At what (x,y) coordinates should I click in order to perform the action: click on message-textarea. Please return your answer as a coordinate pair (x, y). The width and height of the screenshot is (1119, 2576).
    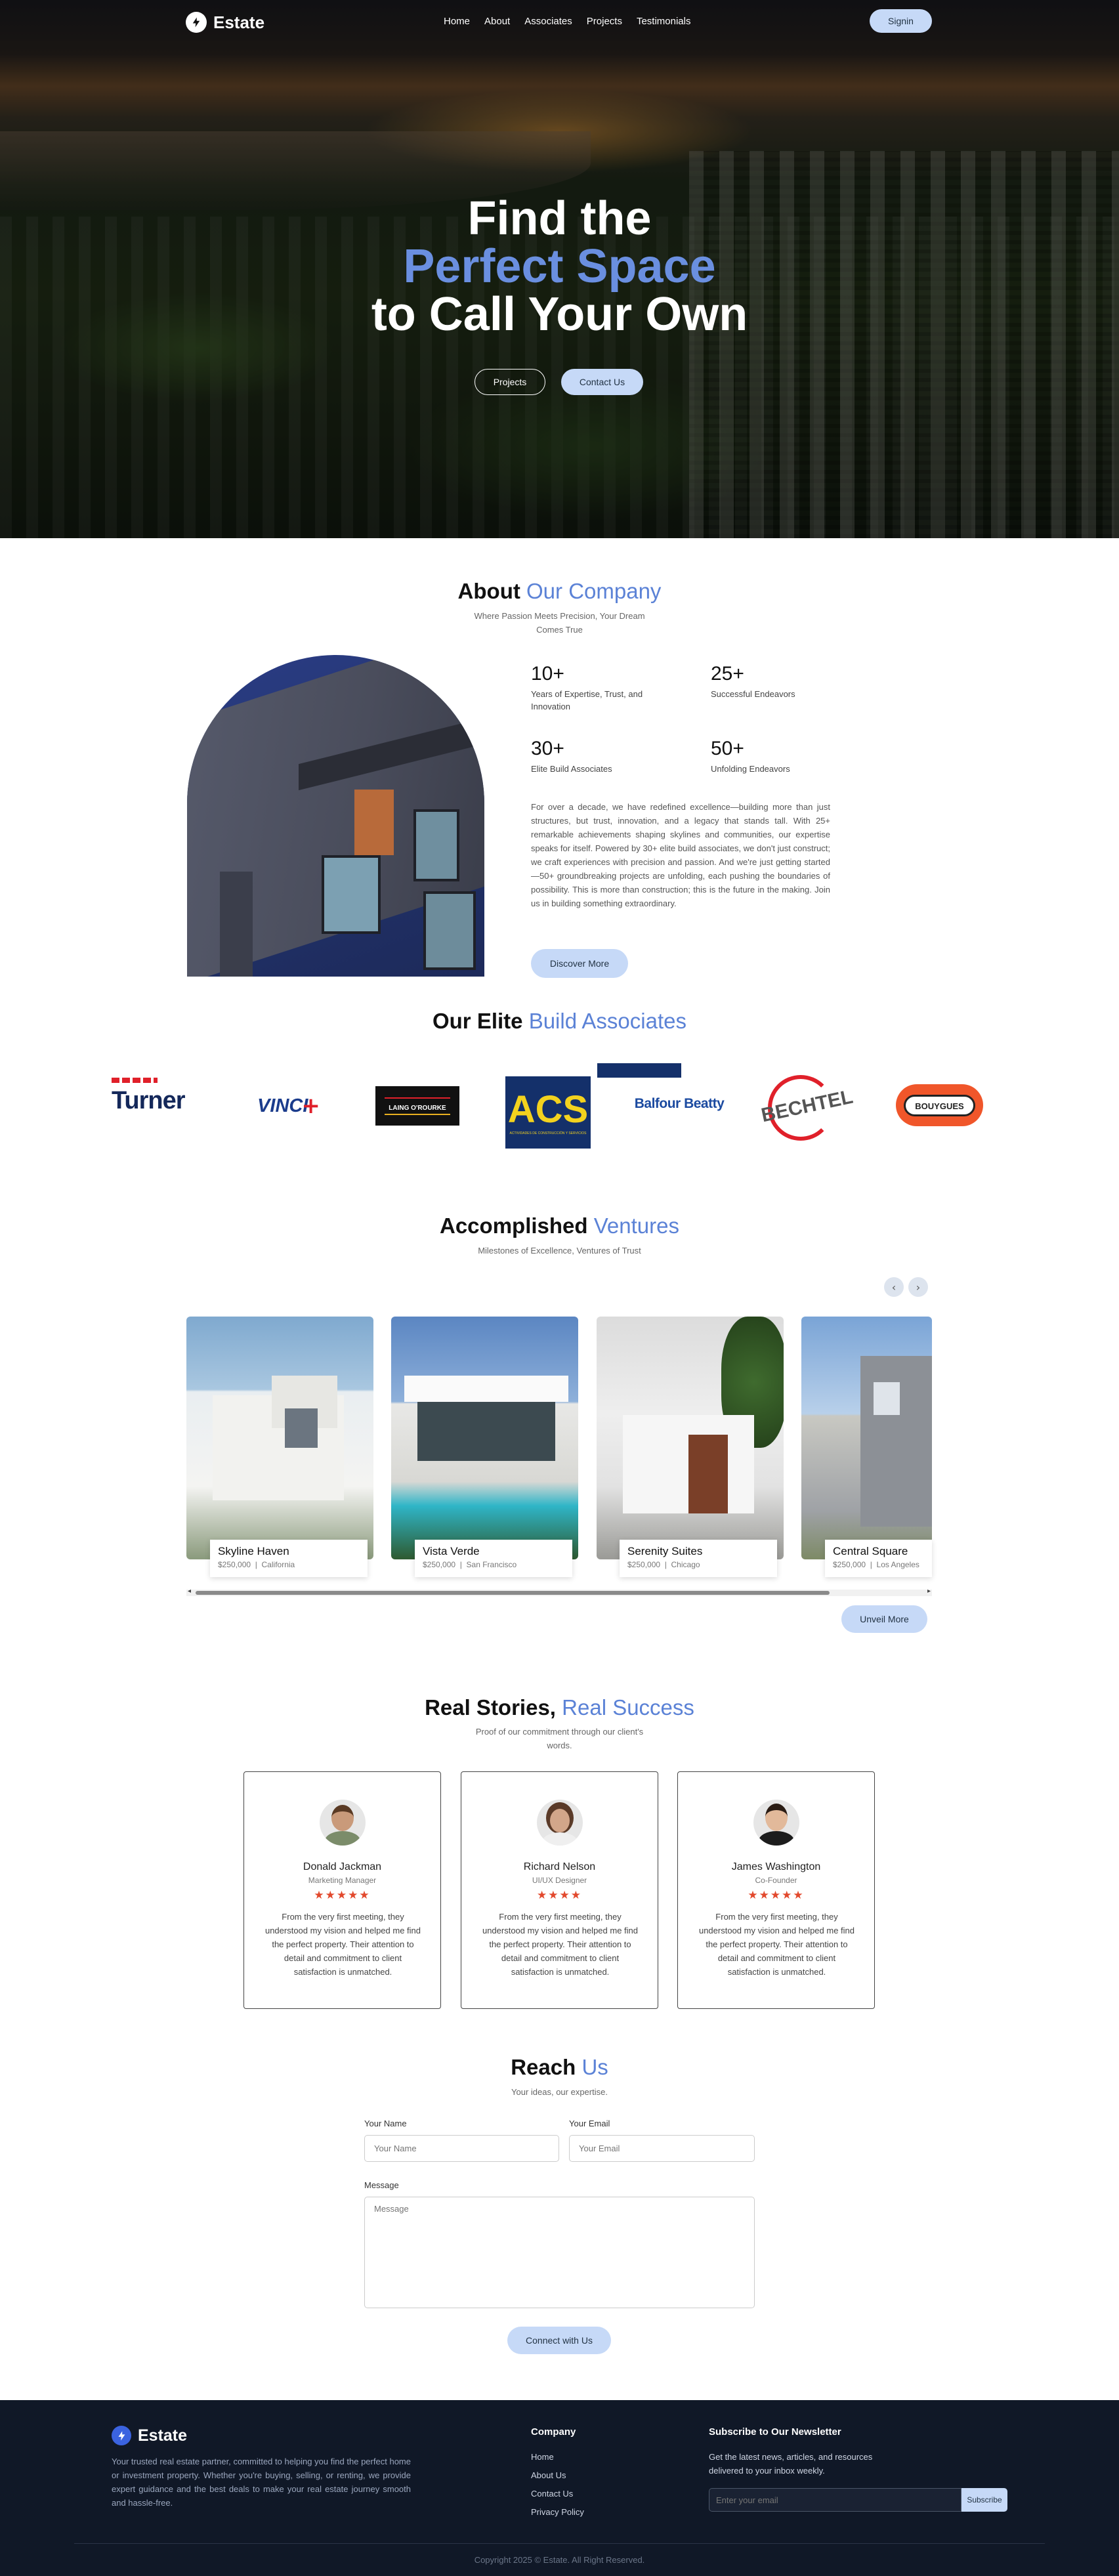
    Looking at the image, I should click on (559, 2252).